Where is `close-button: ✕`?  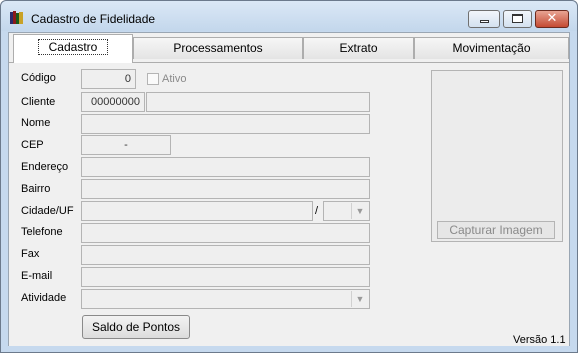
close-button: ✕ is located at coordinates (552, 19).